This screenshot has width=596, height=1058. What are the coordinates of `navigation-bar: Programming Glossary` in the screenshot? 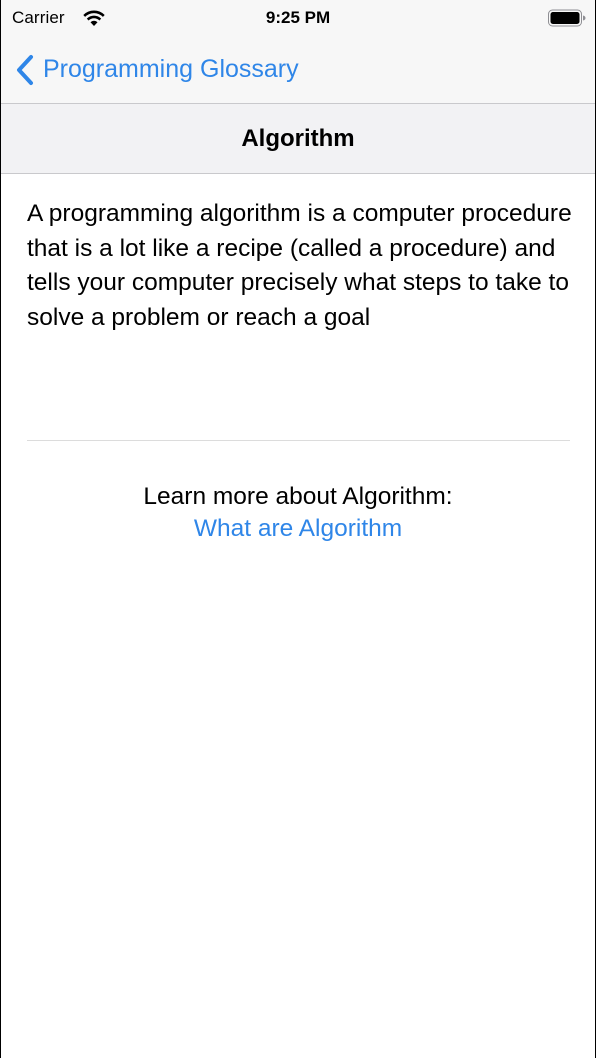 It's located at (298, 72).